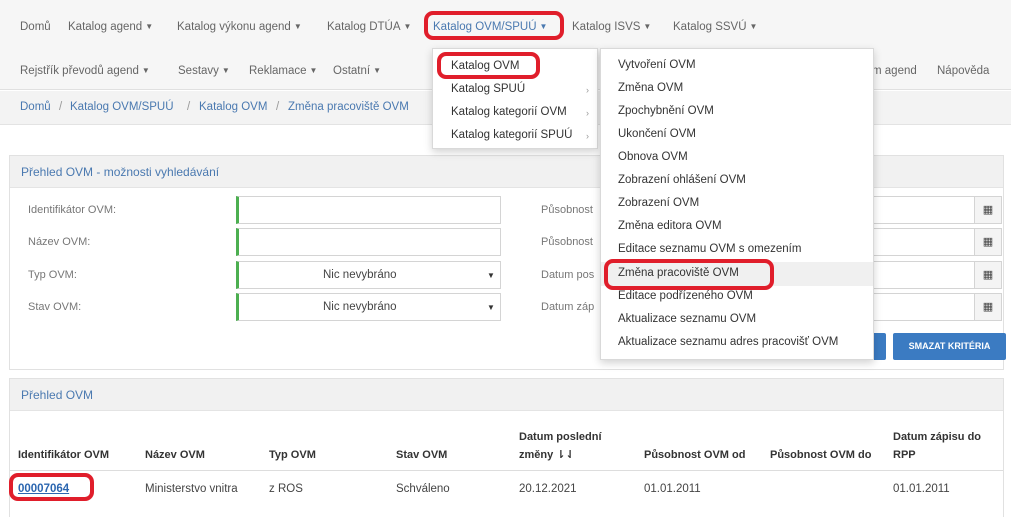  Describe the element at coordinates (963, 71) in the screenshot. I see `nav-napoveda: Nápověda` at that location.